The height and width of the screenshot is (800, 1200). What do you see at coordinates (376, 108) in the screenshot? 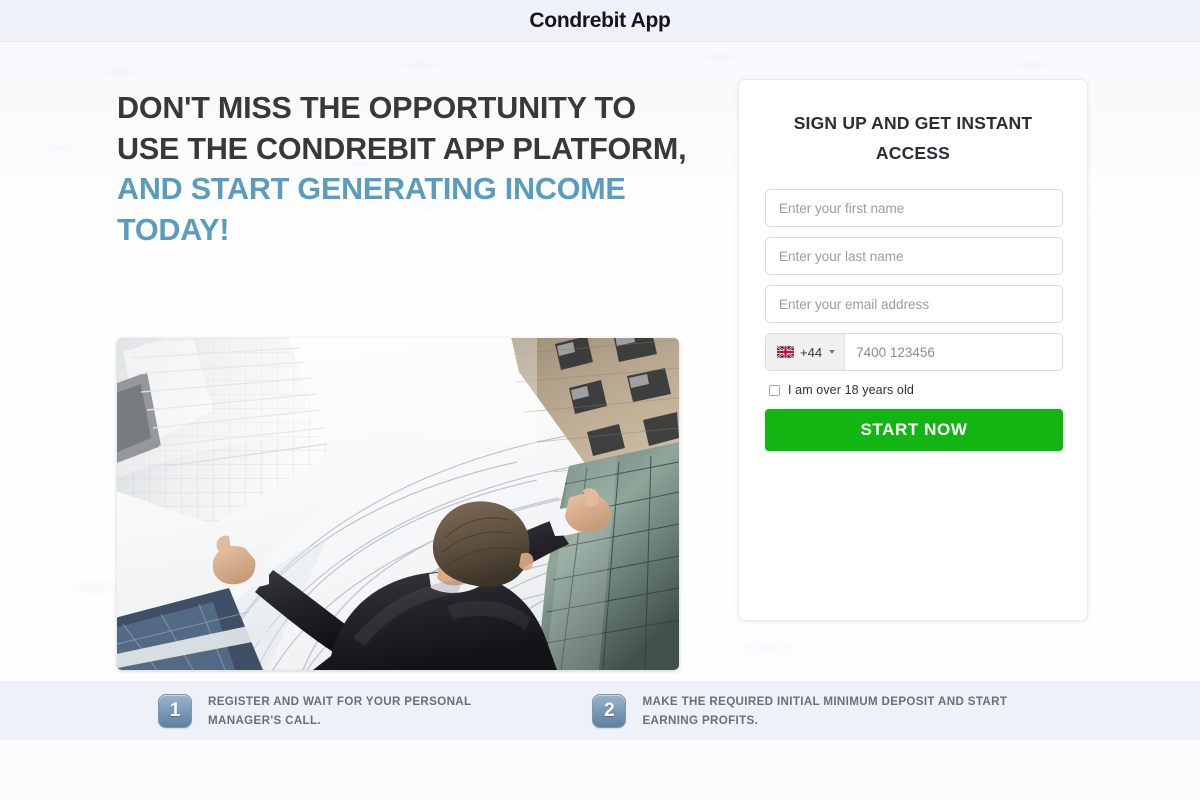
I see `headline-line-1: DON'T MISS THE OPPORTUNITY TO` at bounding box center [376, 108].